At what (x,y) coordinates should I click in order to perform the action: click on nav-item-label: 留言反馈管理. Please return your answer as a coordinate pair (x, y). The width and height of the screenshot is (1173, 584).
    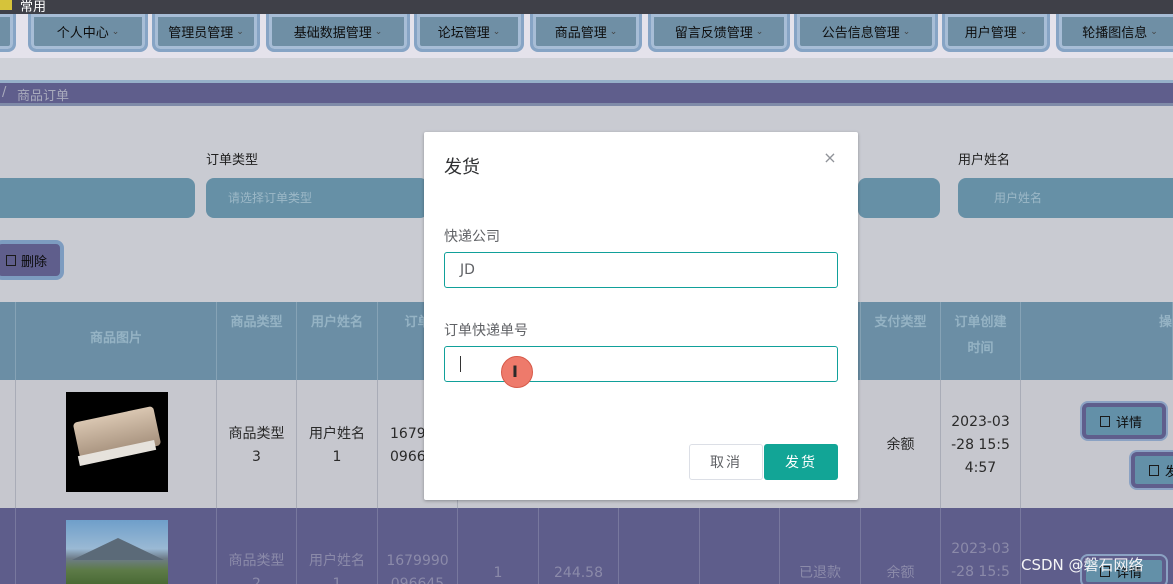
    Looking at the image, I should click on (713, 33).